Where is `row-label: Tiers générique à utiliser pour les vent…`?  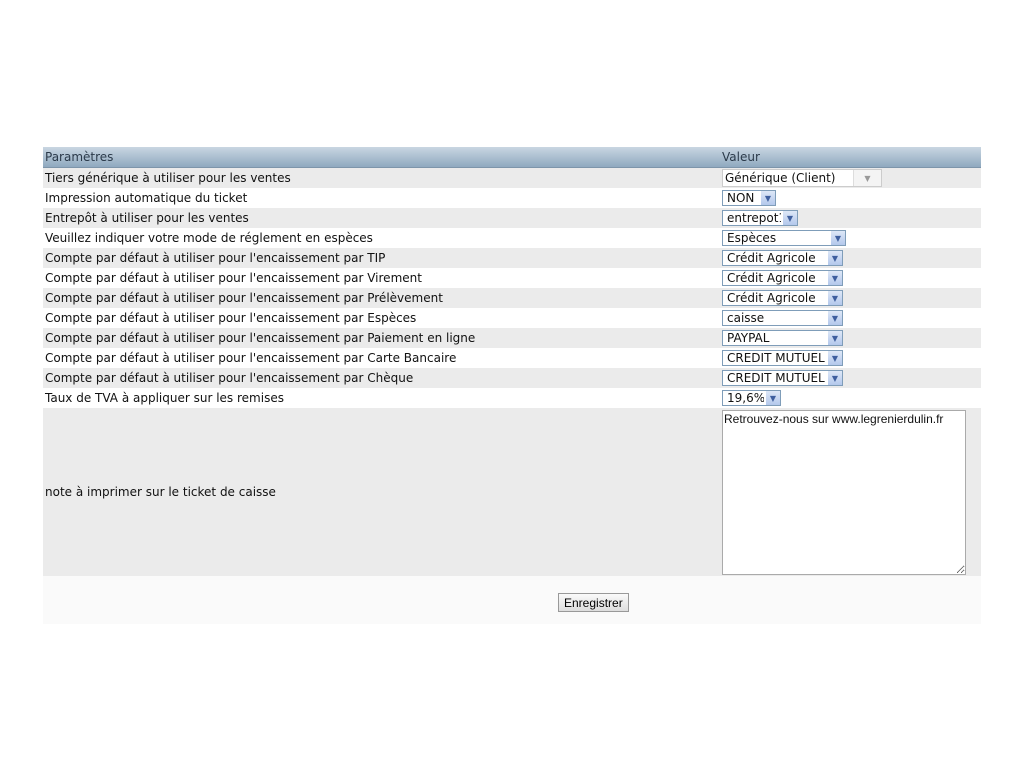 row-label: Tiers générique à utiliser pour les vent… is located at coordinates (168, 178).